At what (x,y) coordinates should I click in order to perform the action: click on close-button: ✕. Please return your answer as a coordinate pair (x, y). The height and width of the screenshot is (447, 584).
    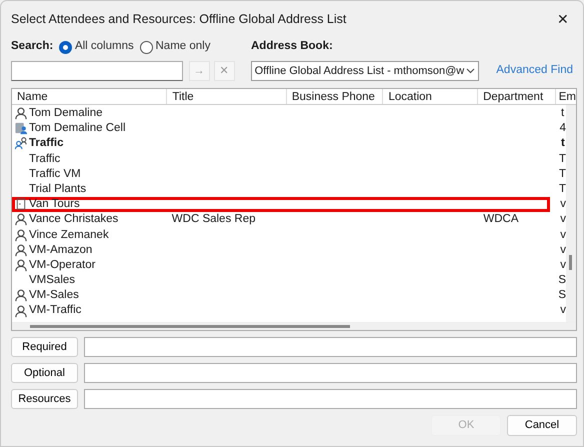
    Looking at the image, I should click on (563, 19).